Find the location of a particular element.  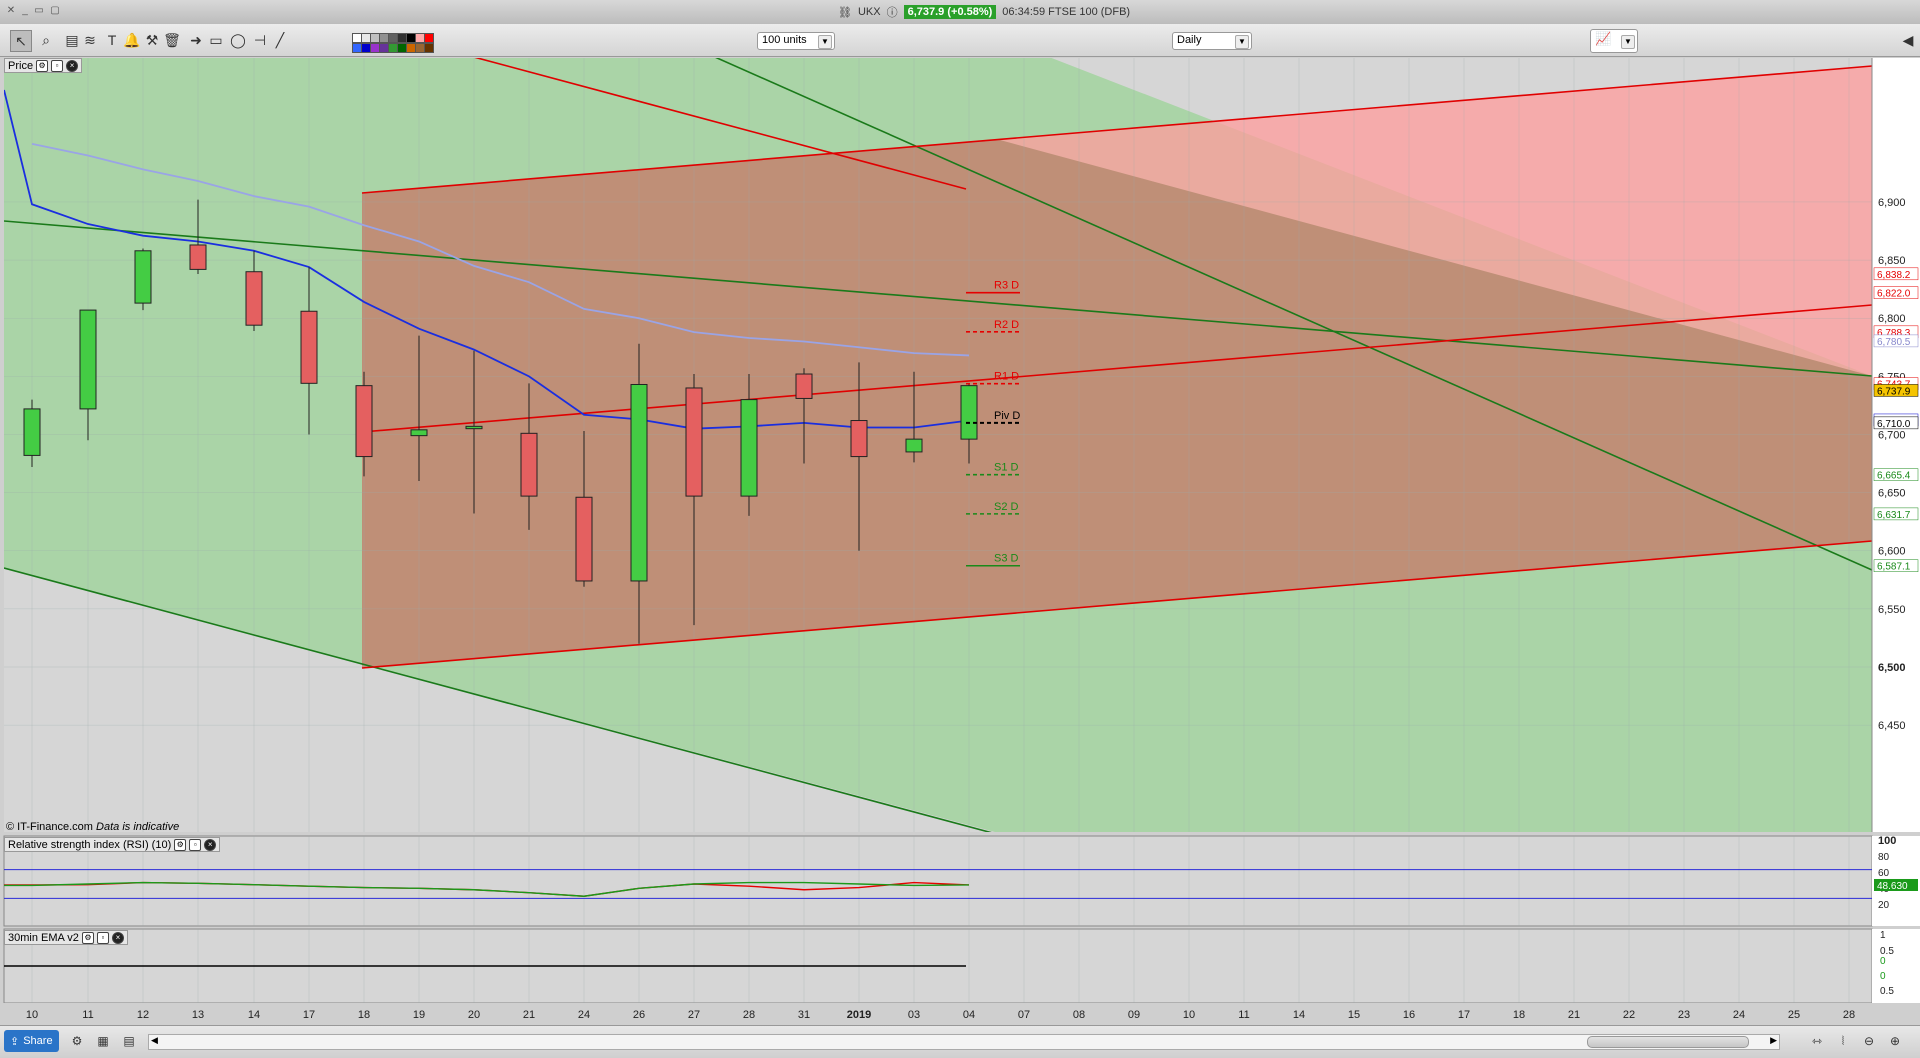

y-tick-label: 6,900 is located at coordinates (1892, 203).